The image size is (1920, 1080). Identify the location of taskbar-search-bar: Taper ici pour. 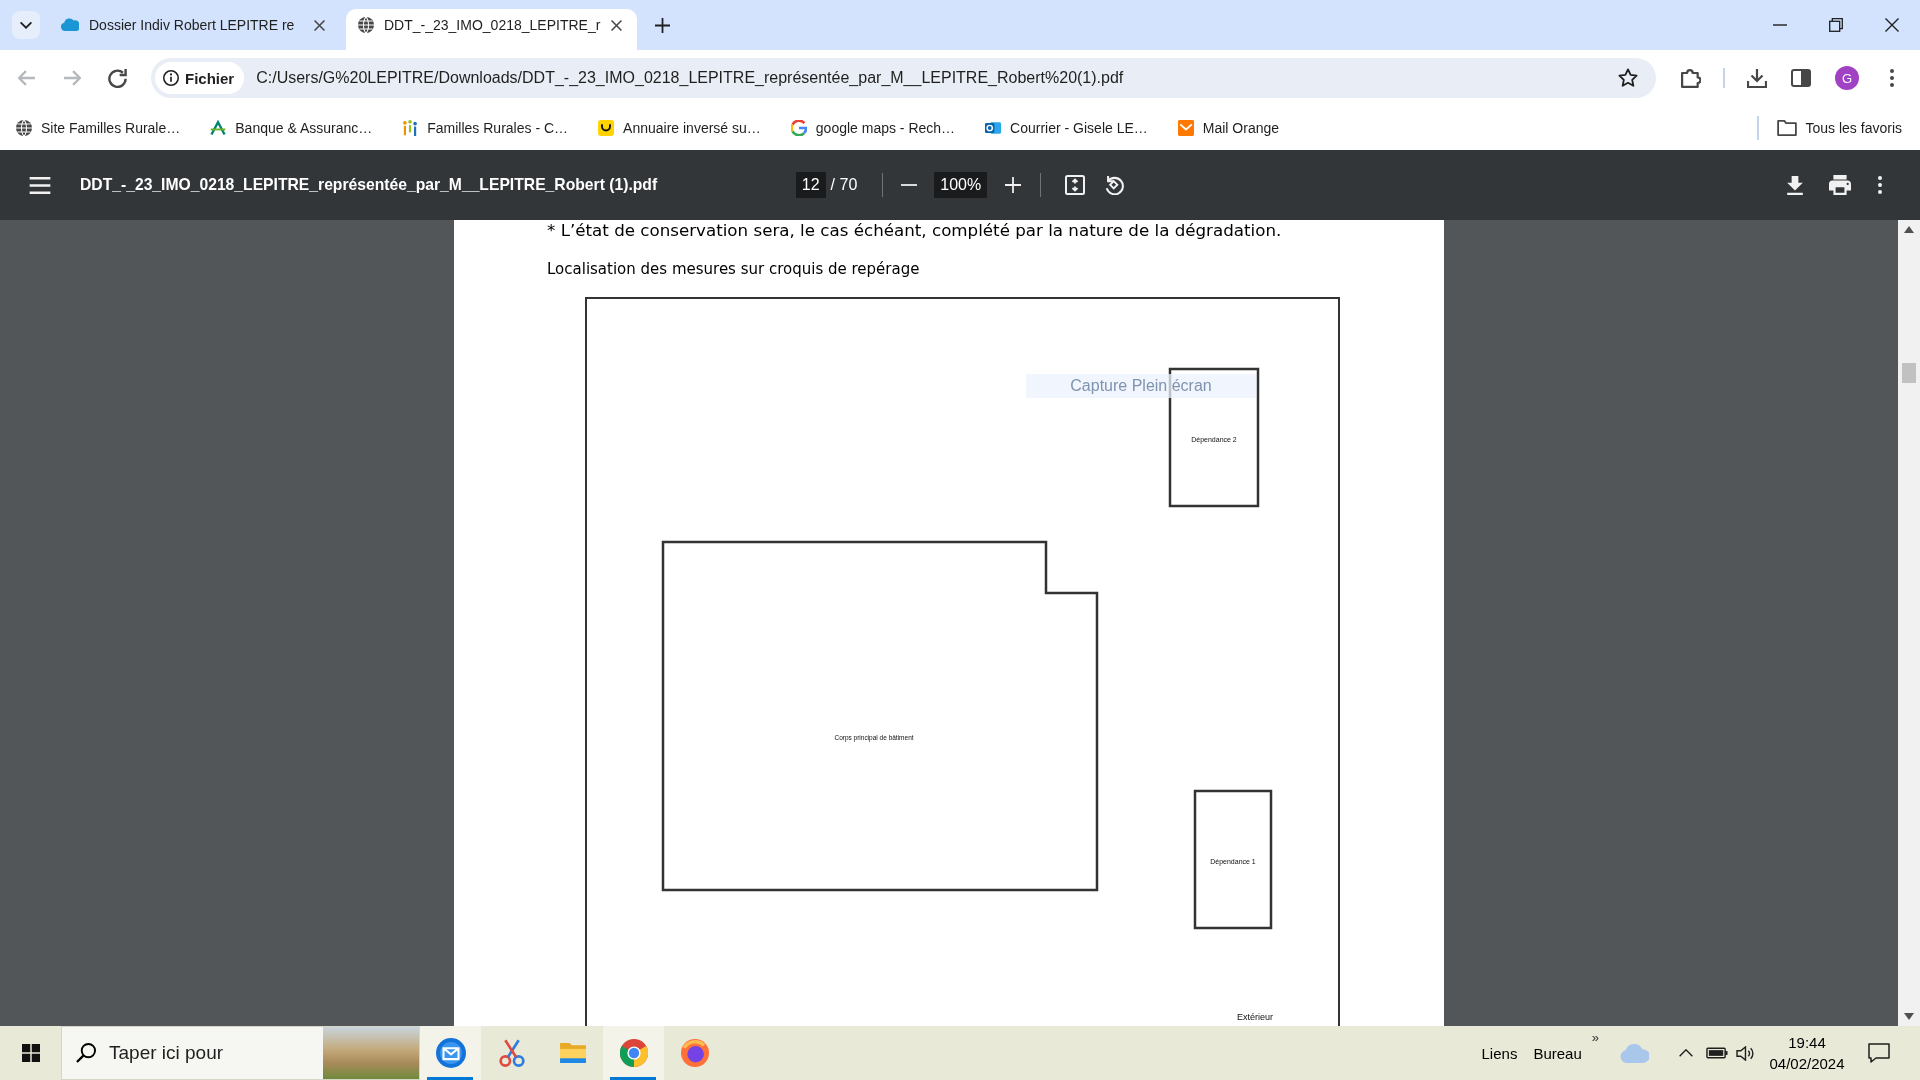
(240, 1053).